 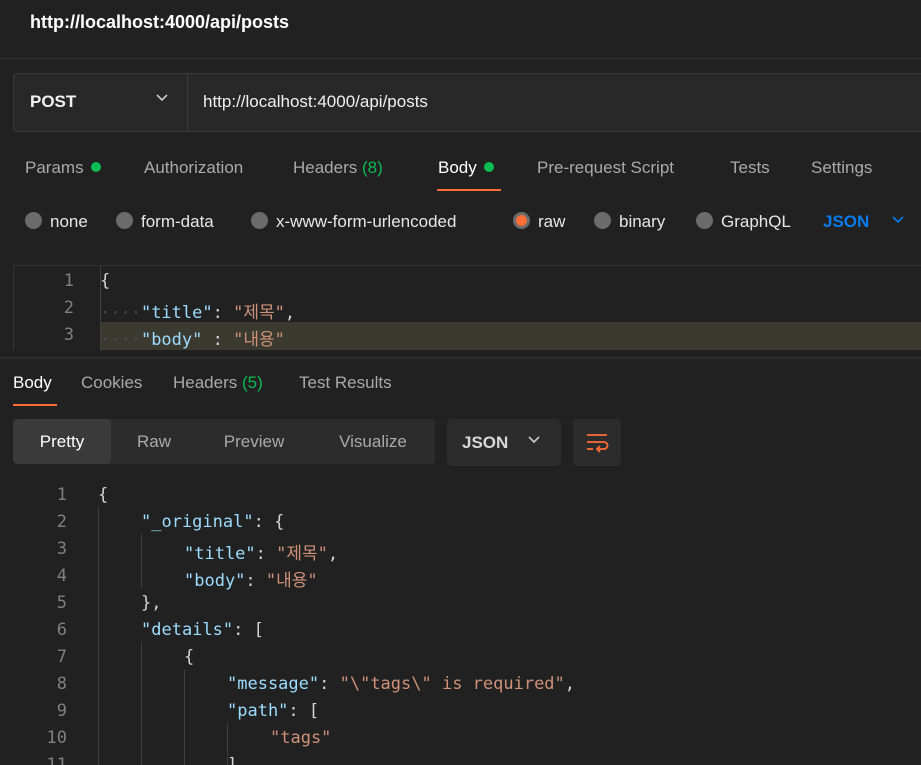 I want to click on tab-label: Params, so click(x=54, y=167).